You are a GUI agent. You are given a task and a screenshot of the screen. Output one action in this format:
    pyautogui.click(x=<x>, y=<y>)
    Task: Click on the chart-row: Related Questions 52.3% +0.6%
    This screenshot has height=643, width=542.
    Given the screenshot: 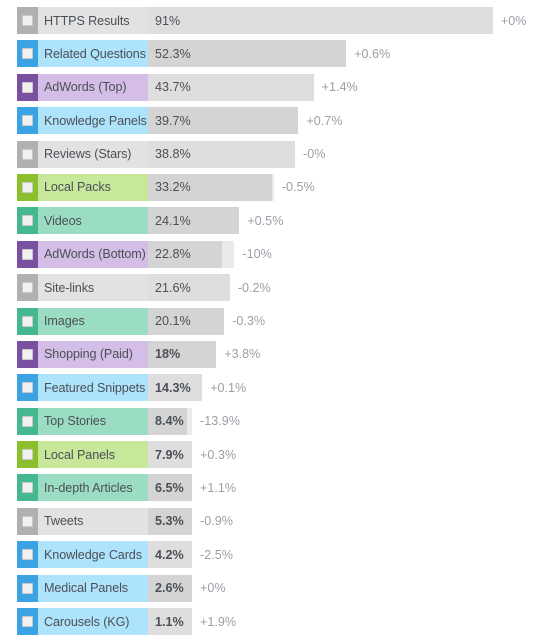 What is the action you would take?
    pyautogui.click(x=271, y=53)
    